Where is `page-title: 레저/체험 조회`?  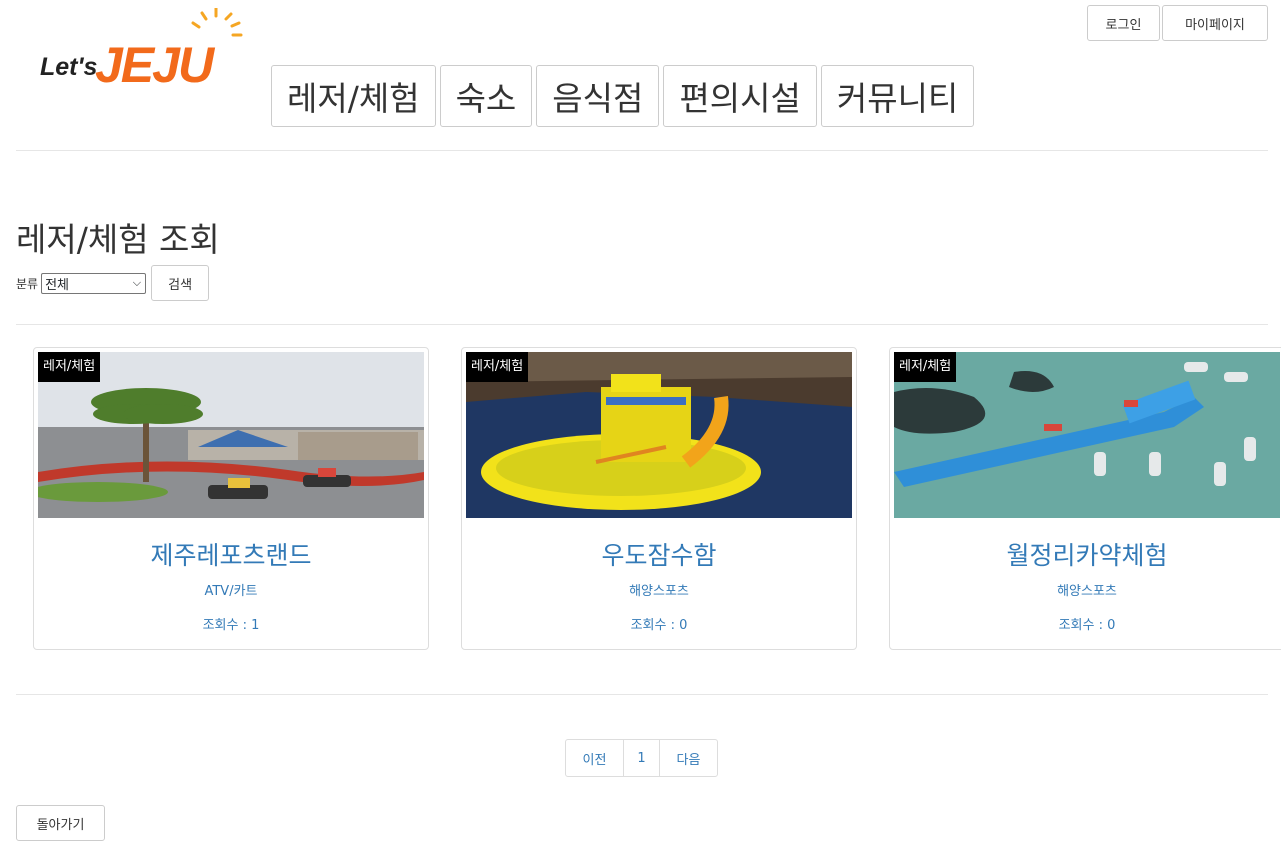
page-title: 레저/체험 조회 is located at coordinates (118, 239).